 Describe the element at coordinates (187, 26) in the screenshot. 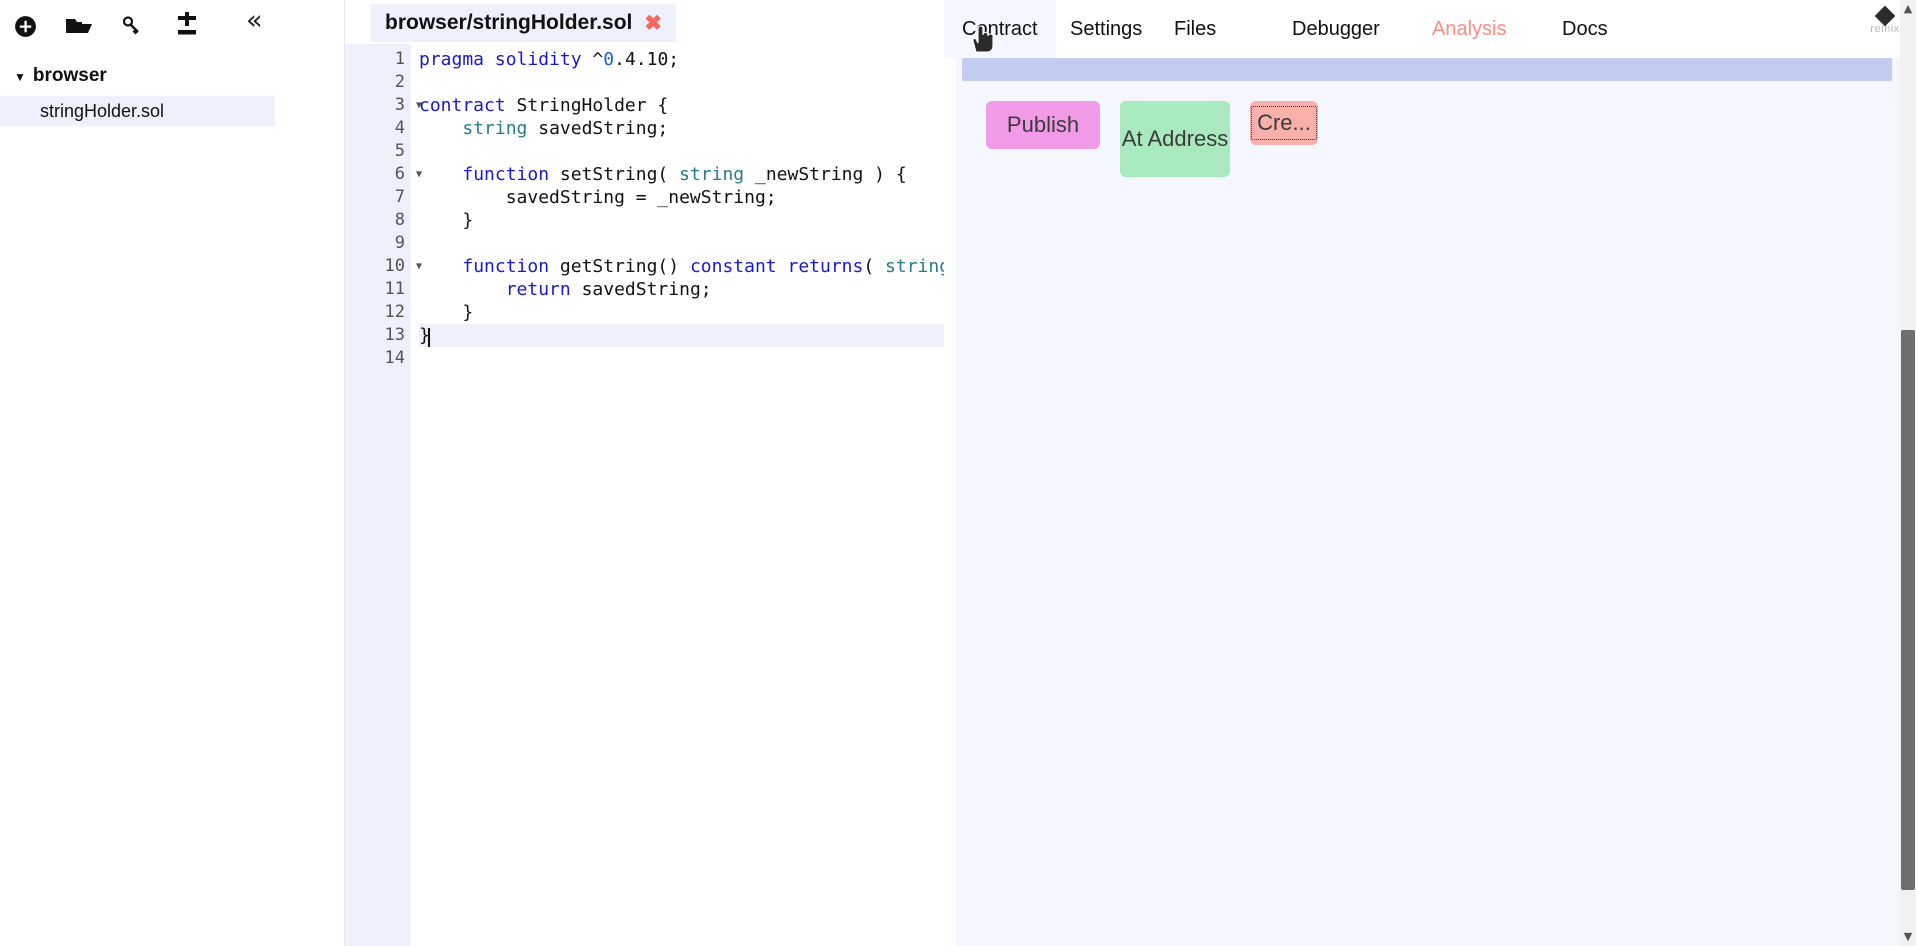

I see `resize-icon` at that location.